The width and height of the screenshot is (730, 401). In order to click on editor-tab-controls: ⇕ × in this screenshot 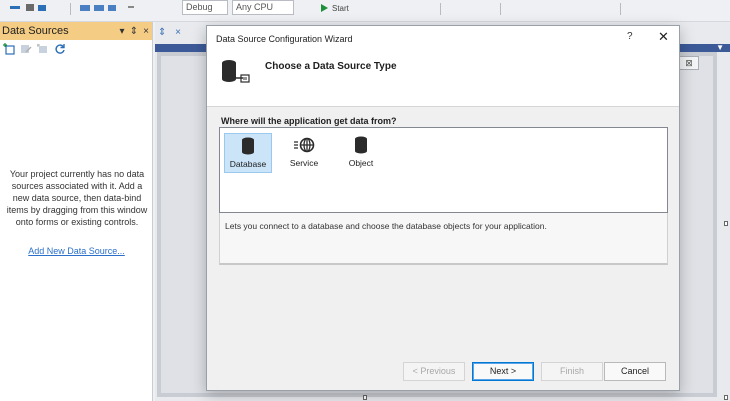, I will do `click(173, 34)`.